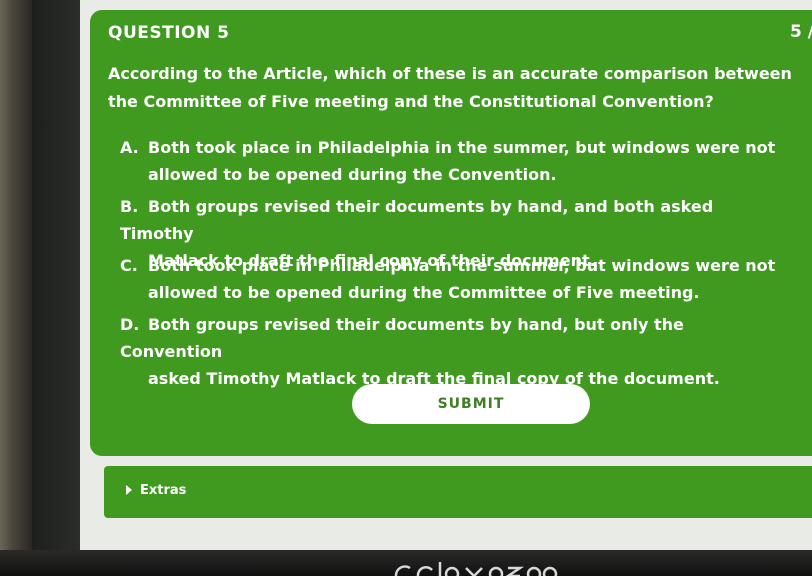  Describe the element at coordinates (56, 288) in the screenshot. I see `screen-left-edge` at that location.